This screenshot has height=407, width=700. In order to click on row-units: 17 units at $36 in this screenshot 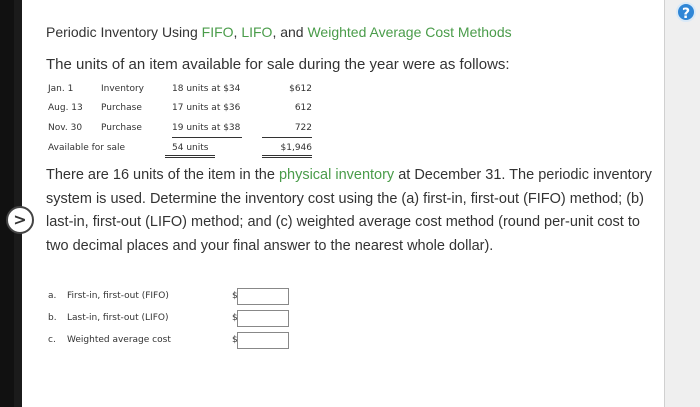, I will do `click(206, 108)`.